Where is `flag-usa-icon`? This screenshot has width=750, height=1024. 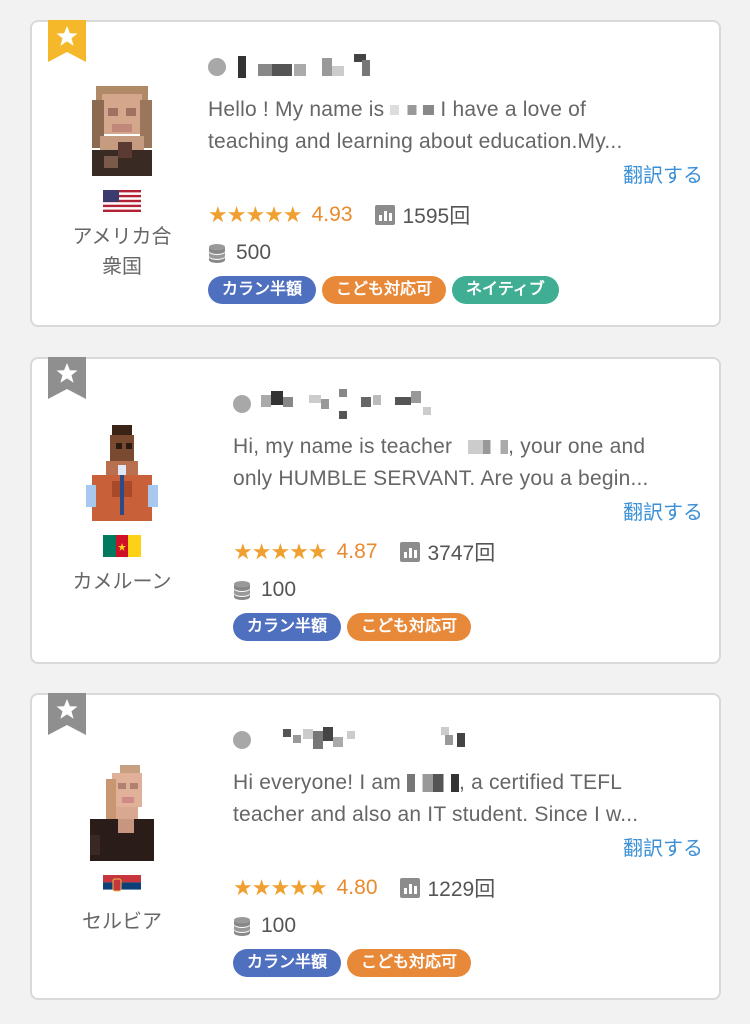
flag-usa-icon is located at coordinates (122, 201).